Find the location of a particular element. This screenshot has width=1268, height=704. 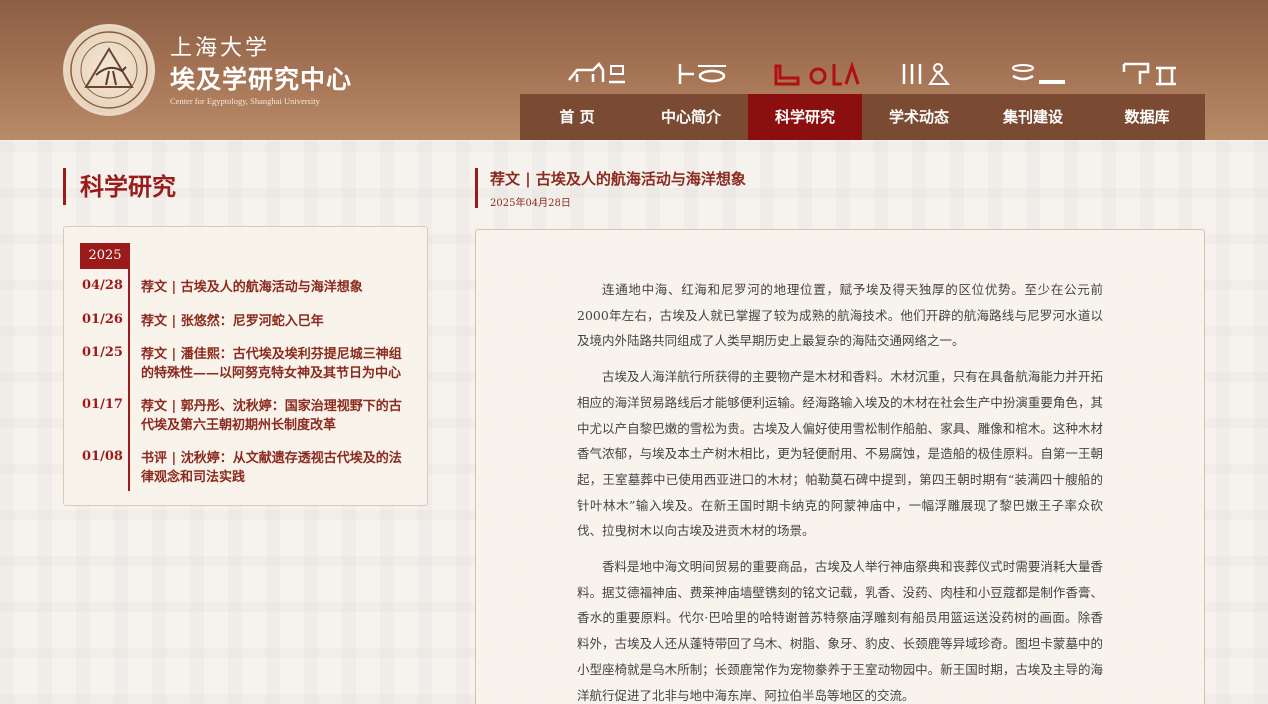

university-name: 上海大学 is located at coordinates (220, 48).